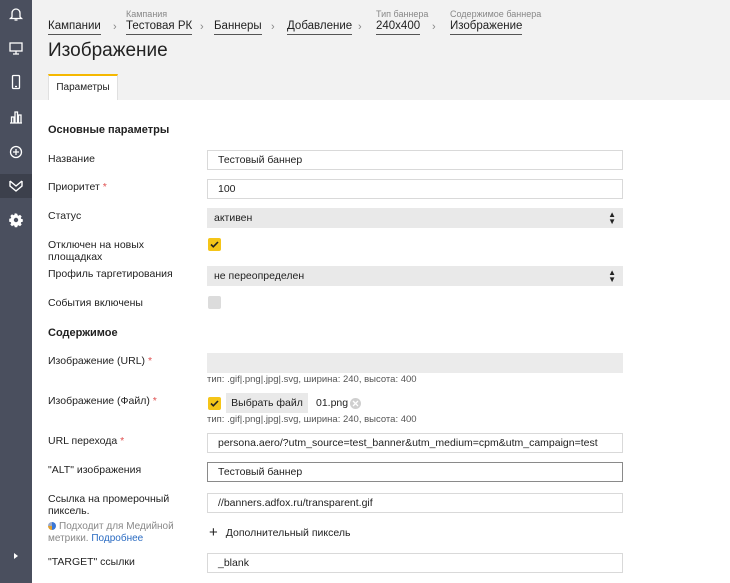 Image resolution: width=730 pixels, height=583 pixels. I want to click on breadcrumb-banner-type: Тип баннера 240x400, so click(402, 22).